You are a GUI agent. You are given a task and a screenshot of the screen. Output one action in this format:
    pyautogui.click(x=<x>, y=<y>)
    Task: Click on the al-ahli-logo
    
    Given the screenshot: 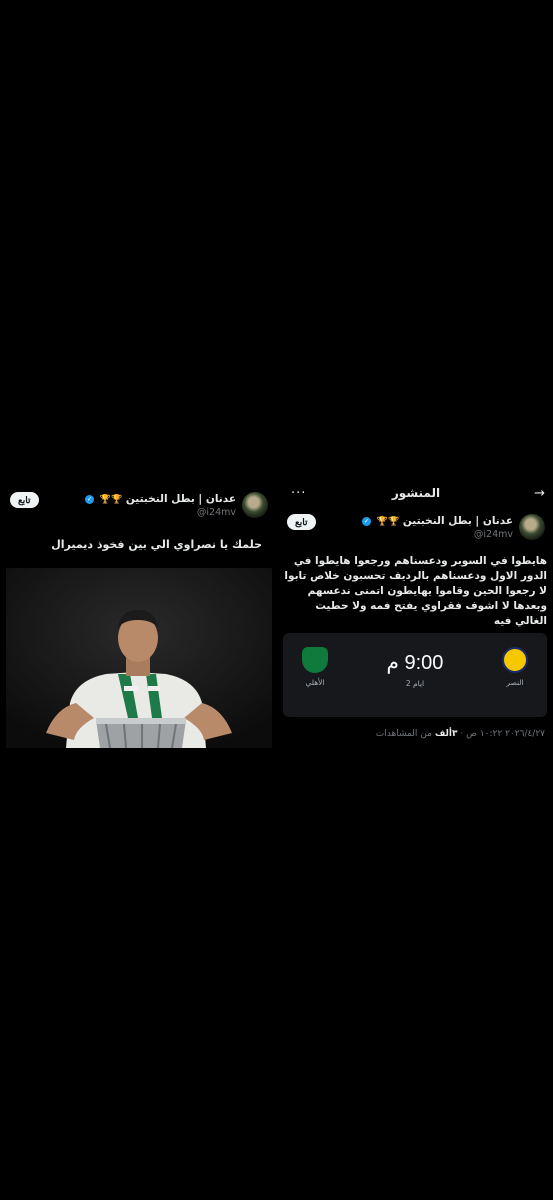 What is the action you would take?
    pyautogui.click(x=315, y=660)
    